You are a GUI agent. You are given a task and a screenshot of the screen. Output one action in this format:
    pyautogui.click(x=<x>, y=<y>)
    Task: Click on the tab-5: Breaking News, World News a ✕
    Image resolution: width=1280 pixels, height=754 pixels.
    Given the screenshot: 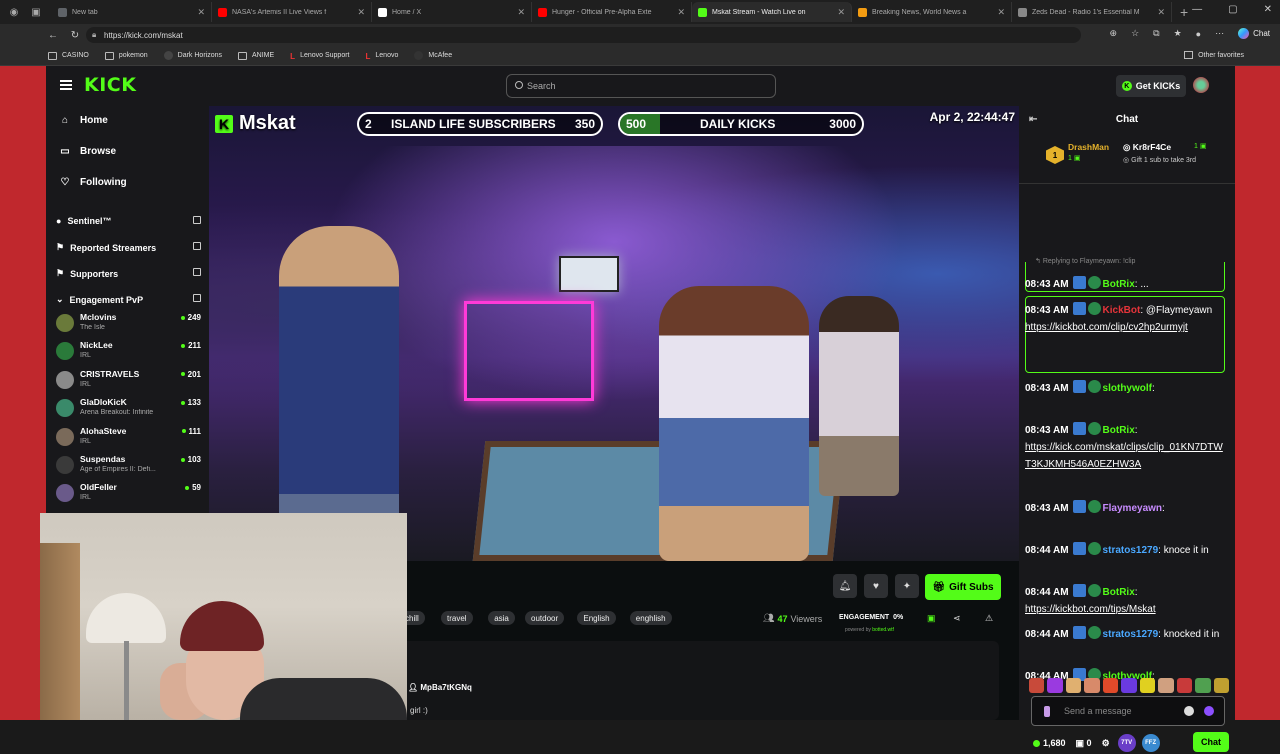 What is the action you would take?
    pyautogui.click(x=932, y=12)
    